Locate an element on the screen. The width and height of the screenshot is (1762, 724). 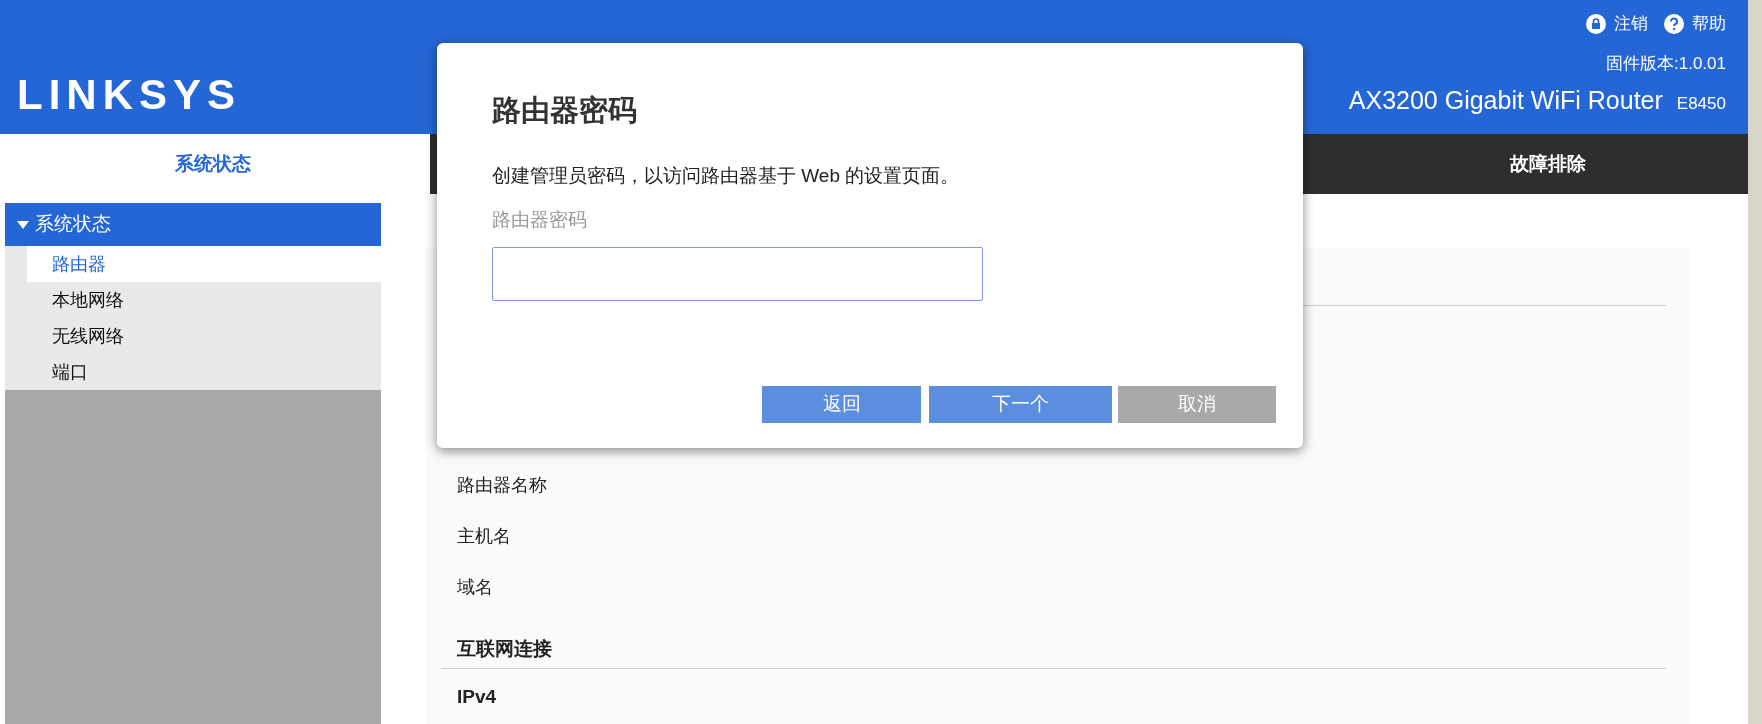
field-label: 主机名 is located at coordinates (484, 536).